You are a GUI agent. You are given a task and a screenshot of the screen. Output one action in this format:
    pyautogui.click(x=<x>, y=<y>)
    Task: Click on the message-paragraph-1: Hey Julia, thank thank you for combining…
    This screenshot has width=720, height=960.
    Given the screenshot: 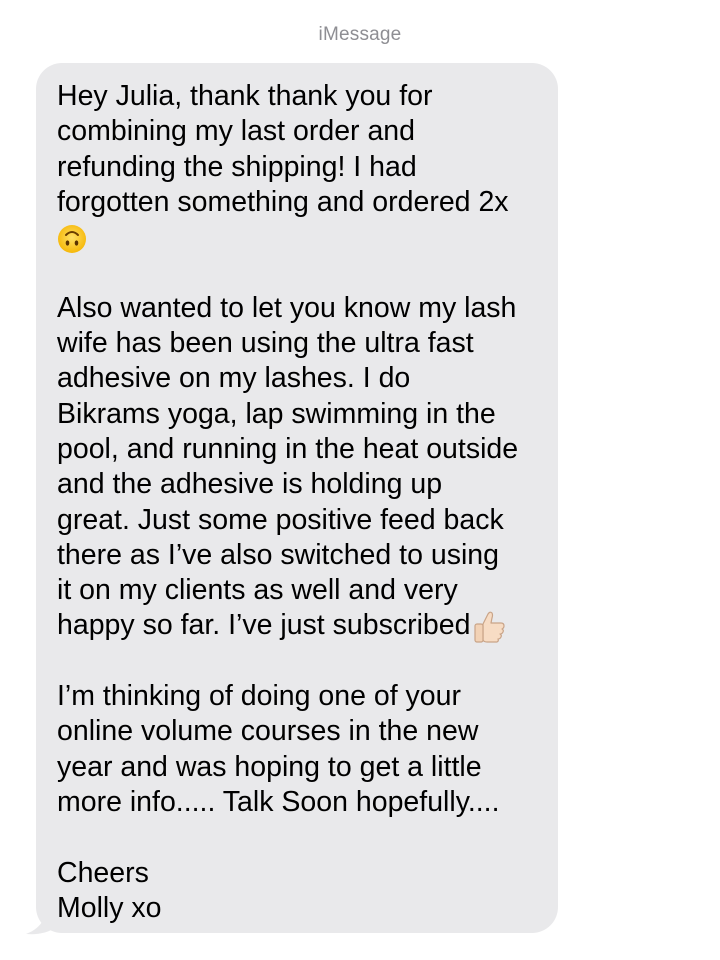 What is the action you would take?
    pyautogui.click(x=298, y=167)
    